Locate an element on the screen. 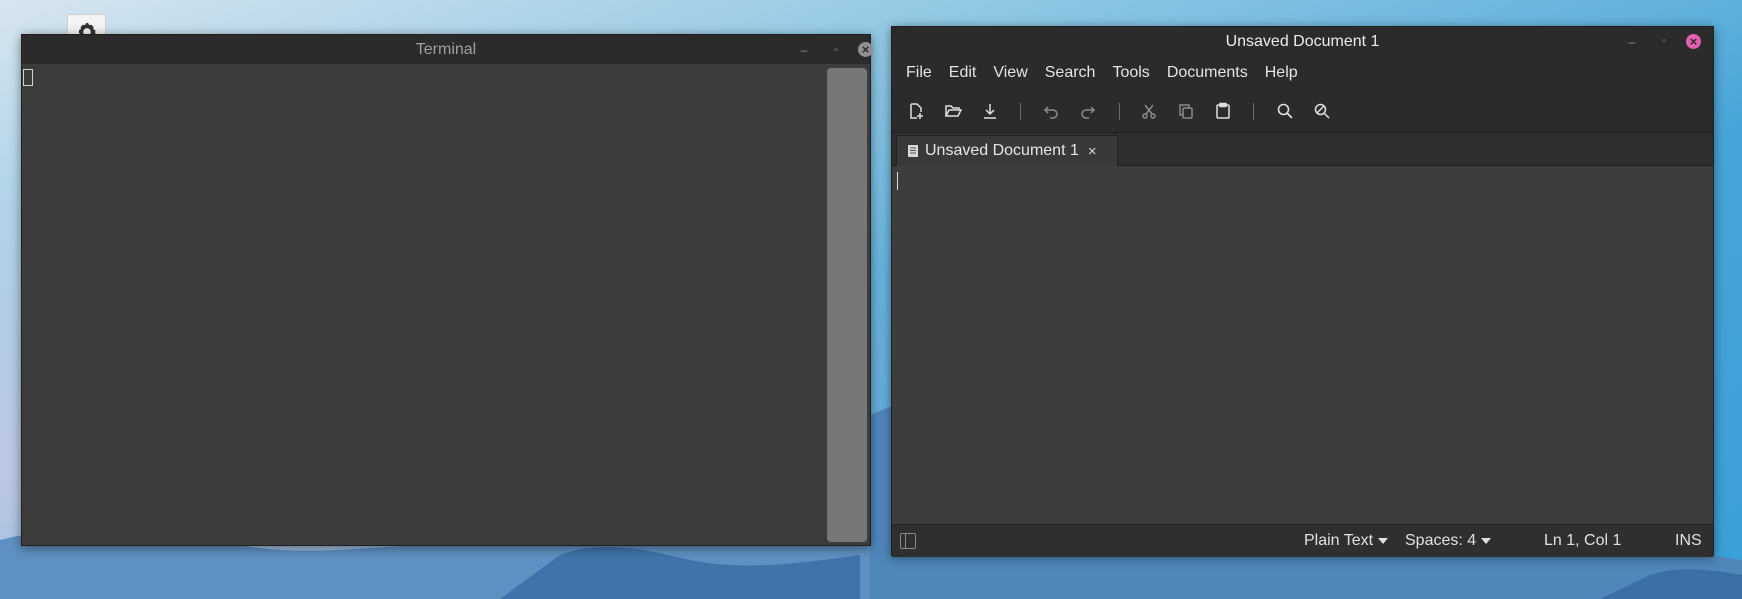 Image resolution: width=1742 pixels, height=599 pixels. copy-icon is located at coordinates (1186, 111).